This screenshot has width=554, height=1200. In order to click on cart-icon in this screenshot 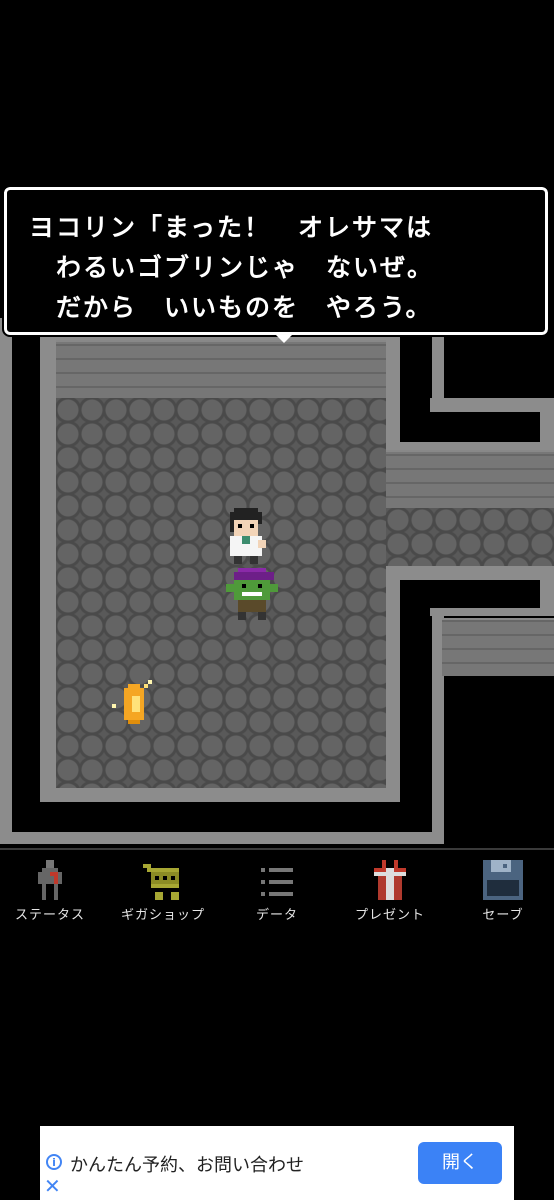, I will do `click(161, 882)`.